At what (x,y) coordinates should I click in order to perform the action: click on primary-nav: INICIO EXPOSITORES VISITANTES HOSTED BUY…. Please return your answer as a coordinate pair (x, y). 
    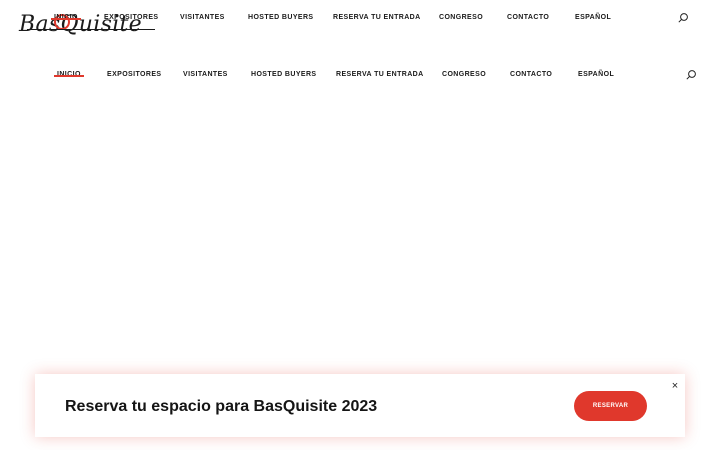
    Looking at the image, I should click on (360, 18).